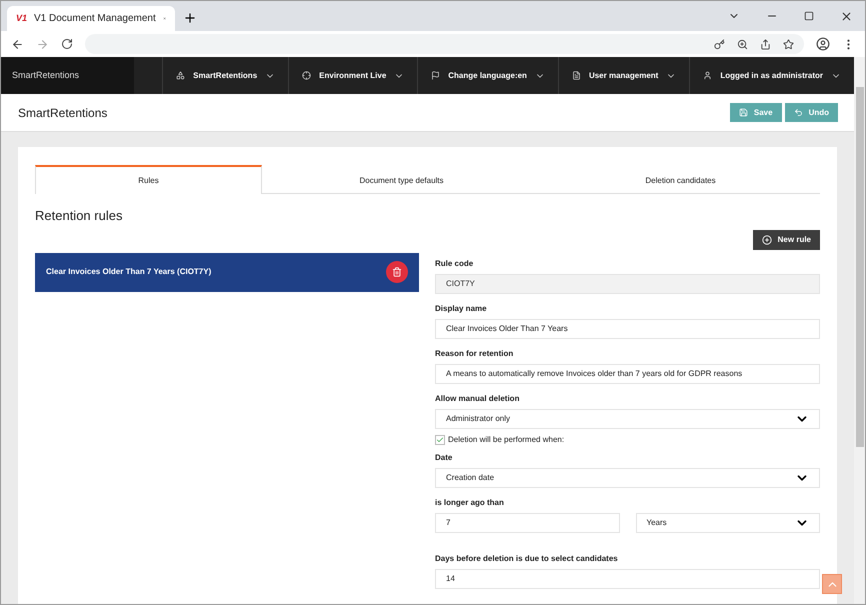 The image size is (866, 605). I want to click on site-logo: V1, so click(22, 18).